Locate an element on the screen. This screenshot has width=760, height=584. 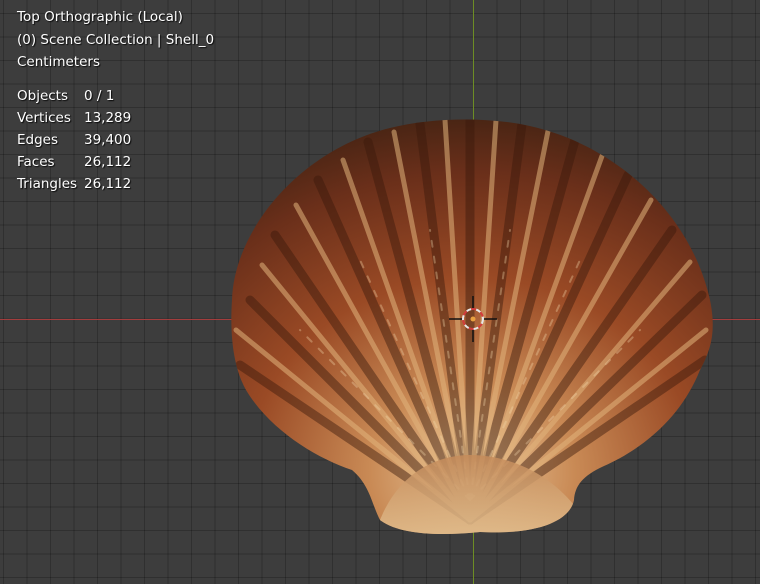
stat-row-vertices: Vertices 13,289 is located at coordinates (74, 118).